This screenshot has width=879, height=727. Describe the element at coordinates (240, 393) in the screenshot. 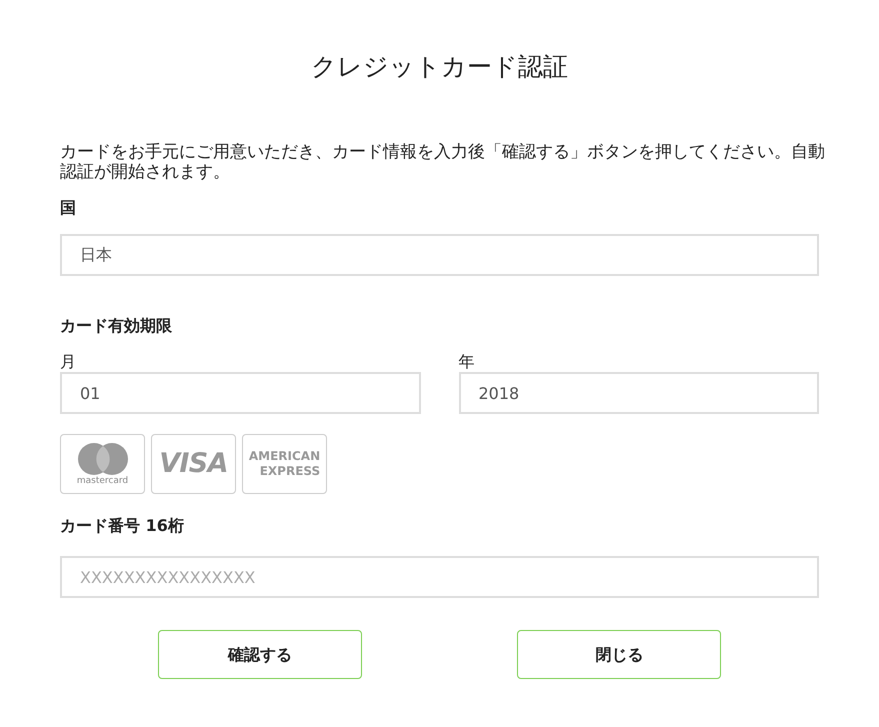

I see `input-field: 01` at that location.